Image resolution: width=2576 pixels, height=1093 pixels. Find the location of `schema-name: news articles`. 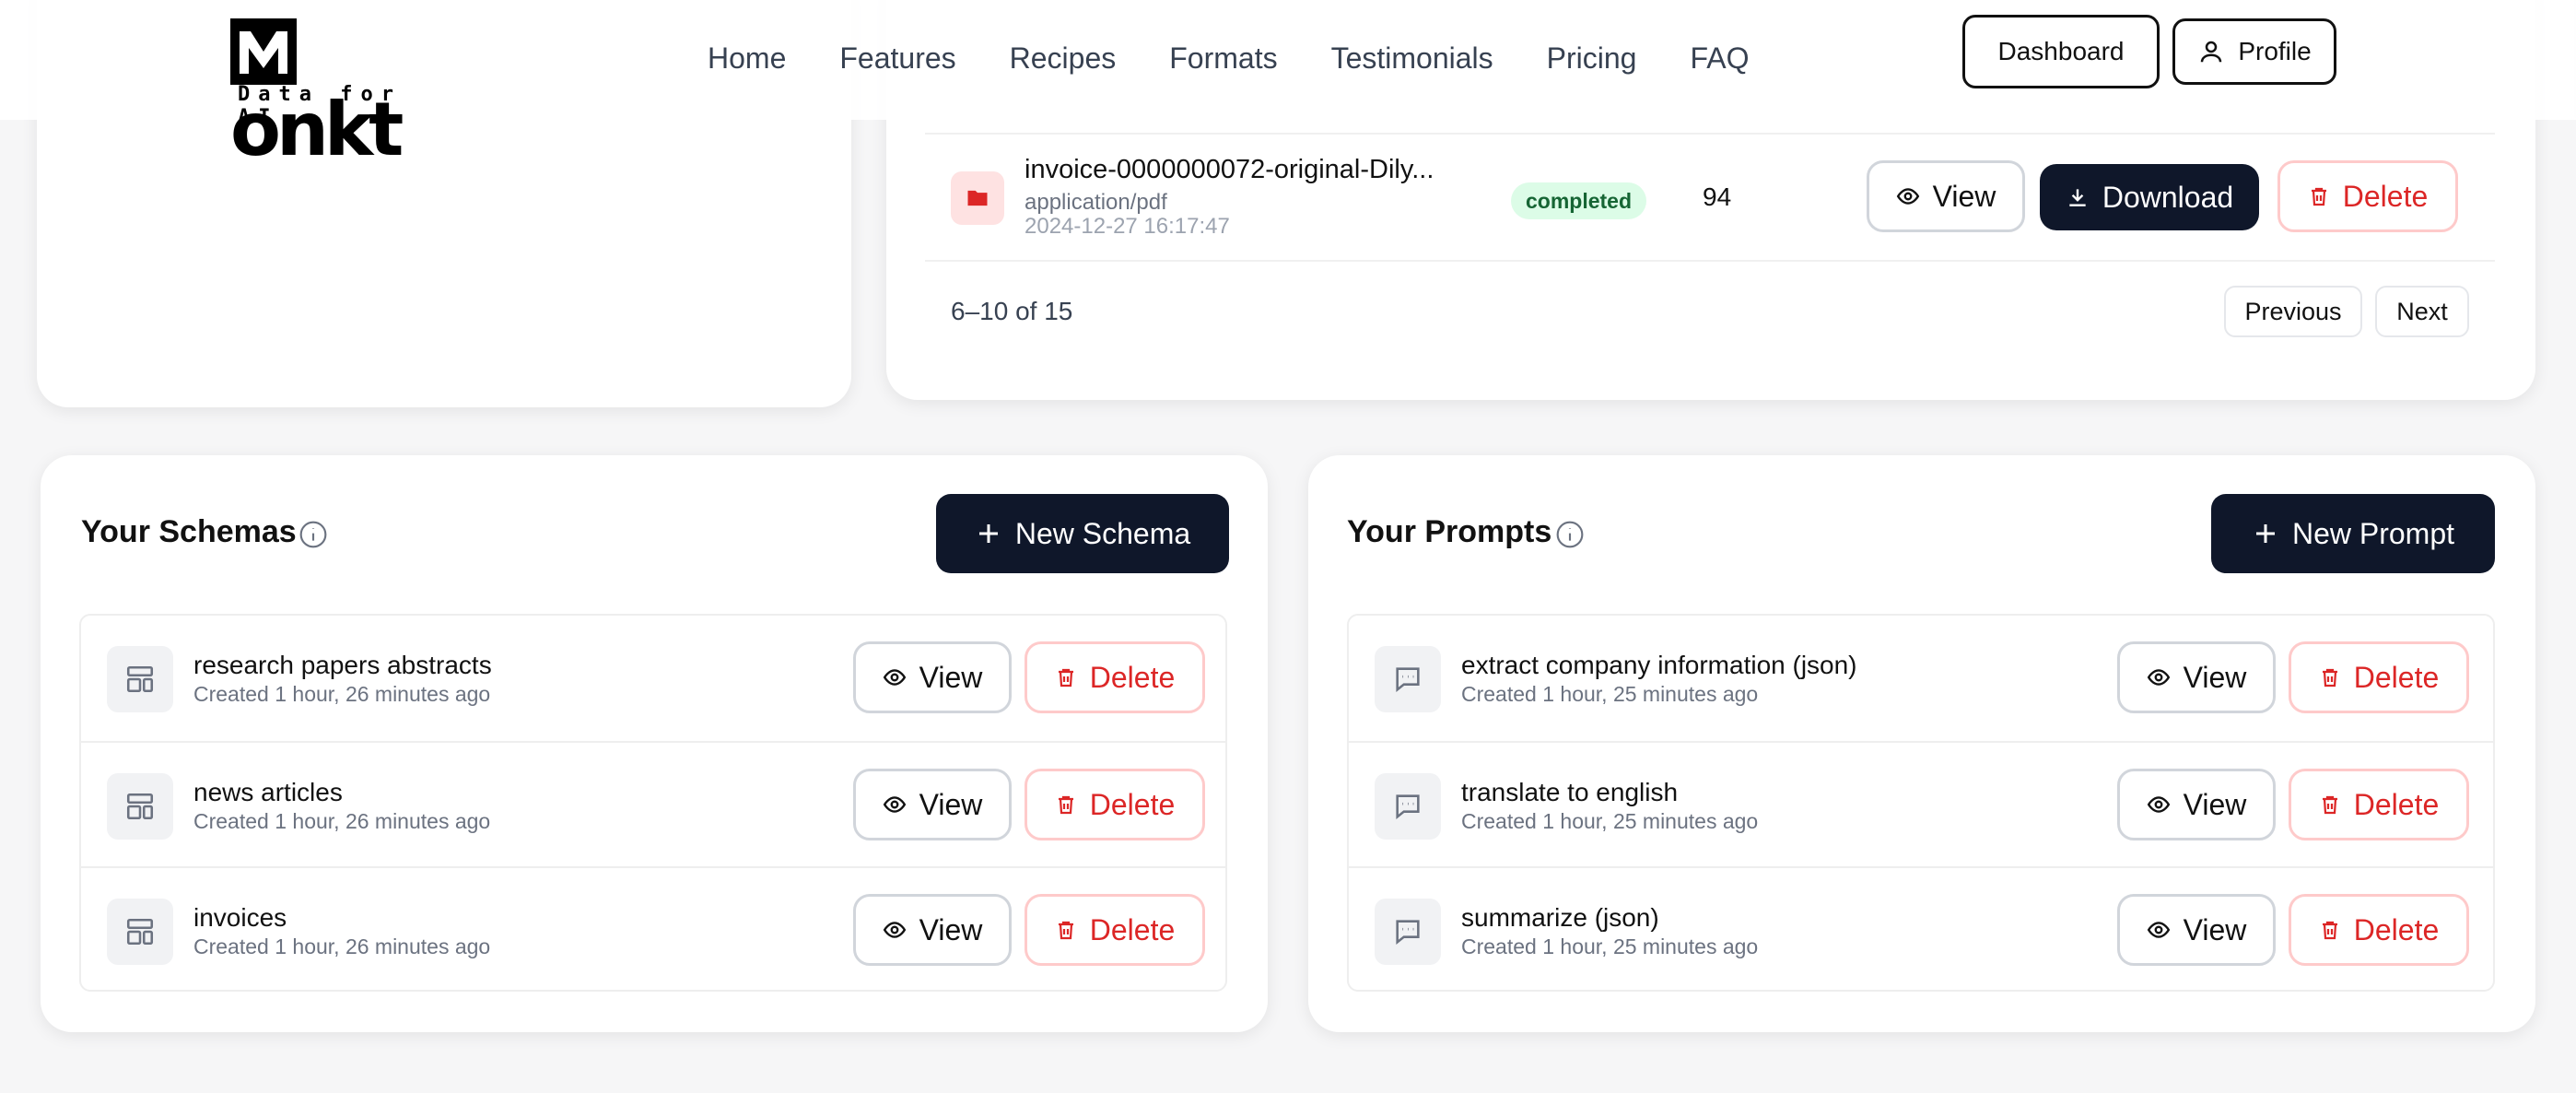

schema-name: news articles is located at coordinates (268, 792).